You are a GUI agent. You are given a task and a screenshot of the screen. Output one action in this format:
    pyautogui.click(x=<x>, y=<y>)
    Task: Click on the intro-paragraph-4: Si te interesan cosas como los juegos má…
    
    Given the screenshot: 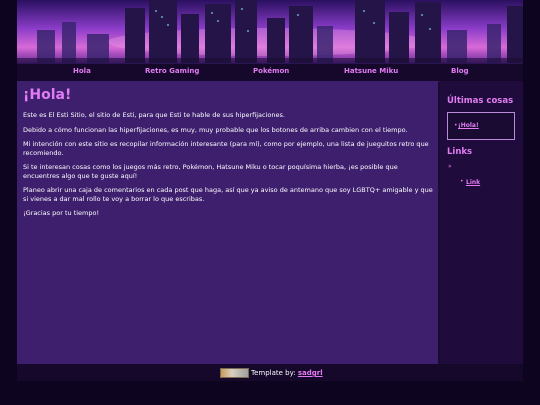 What is the action you would take?
    pyautogui.click(x=210, y=171)
    